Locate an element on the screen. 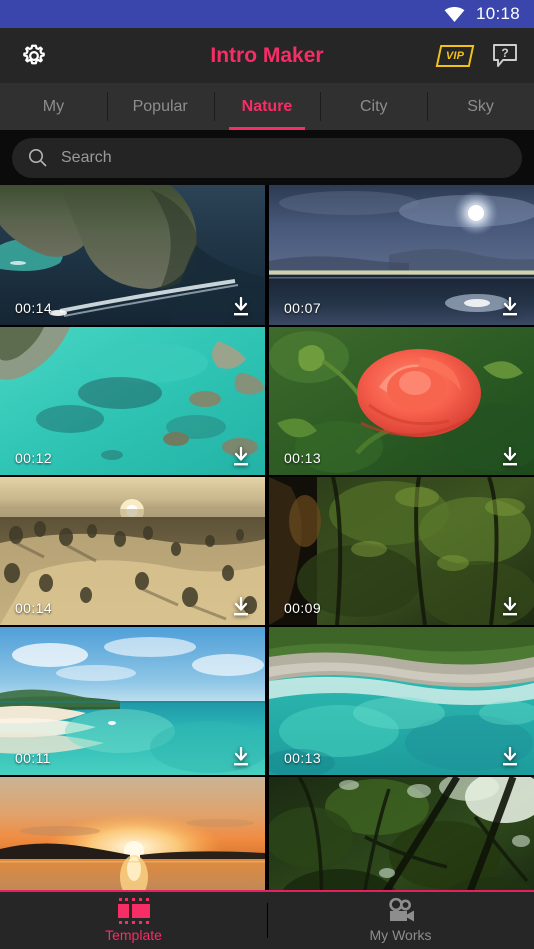 The width and height of the screenshot is (534, 949). duration-label: 00:07 is located at coordinates (303, 308).